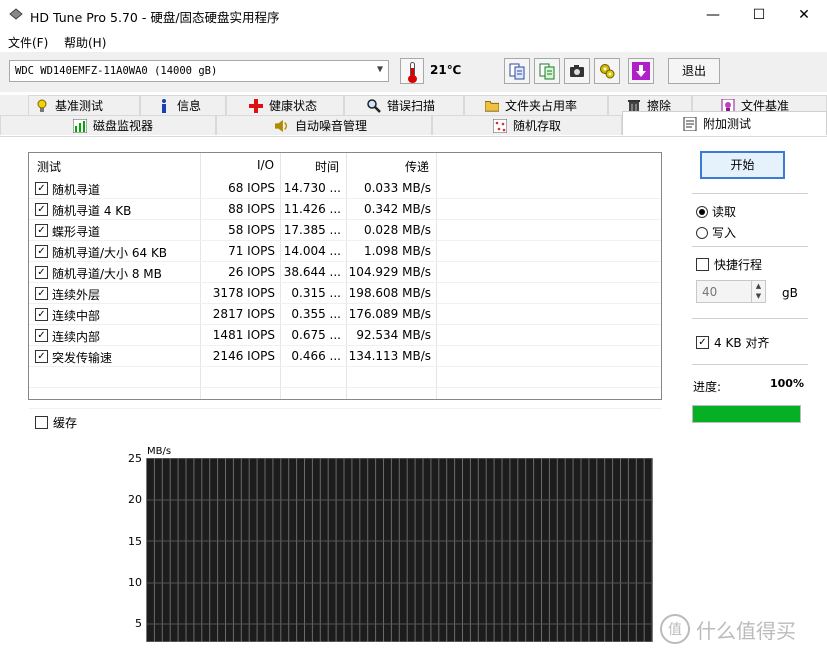 This screenshot has width=827, height=655. What do you see at coordinates (135, 541) in the screenshot?
I see `y-tick-label: 15` at bounding box center [135, 541].